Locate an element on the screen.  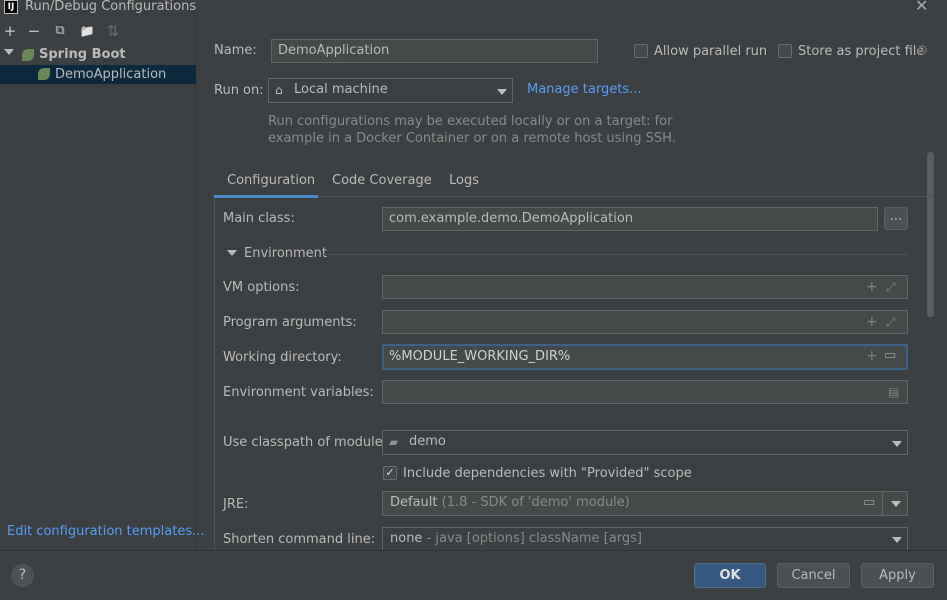
tree-item-spring-boot: Spring Boot is located at coordinates (98, 54).